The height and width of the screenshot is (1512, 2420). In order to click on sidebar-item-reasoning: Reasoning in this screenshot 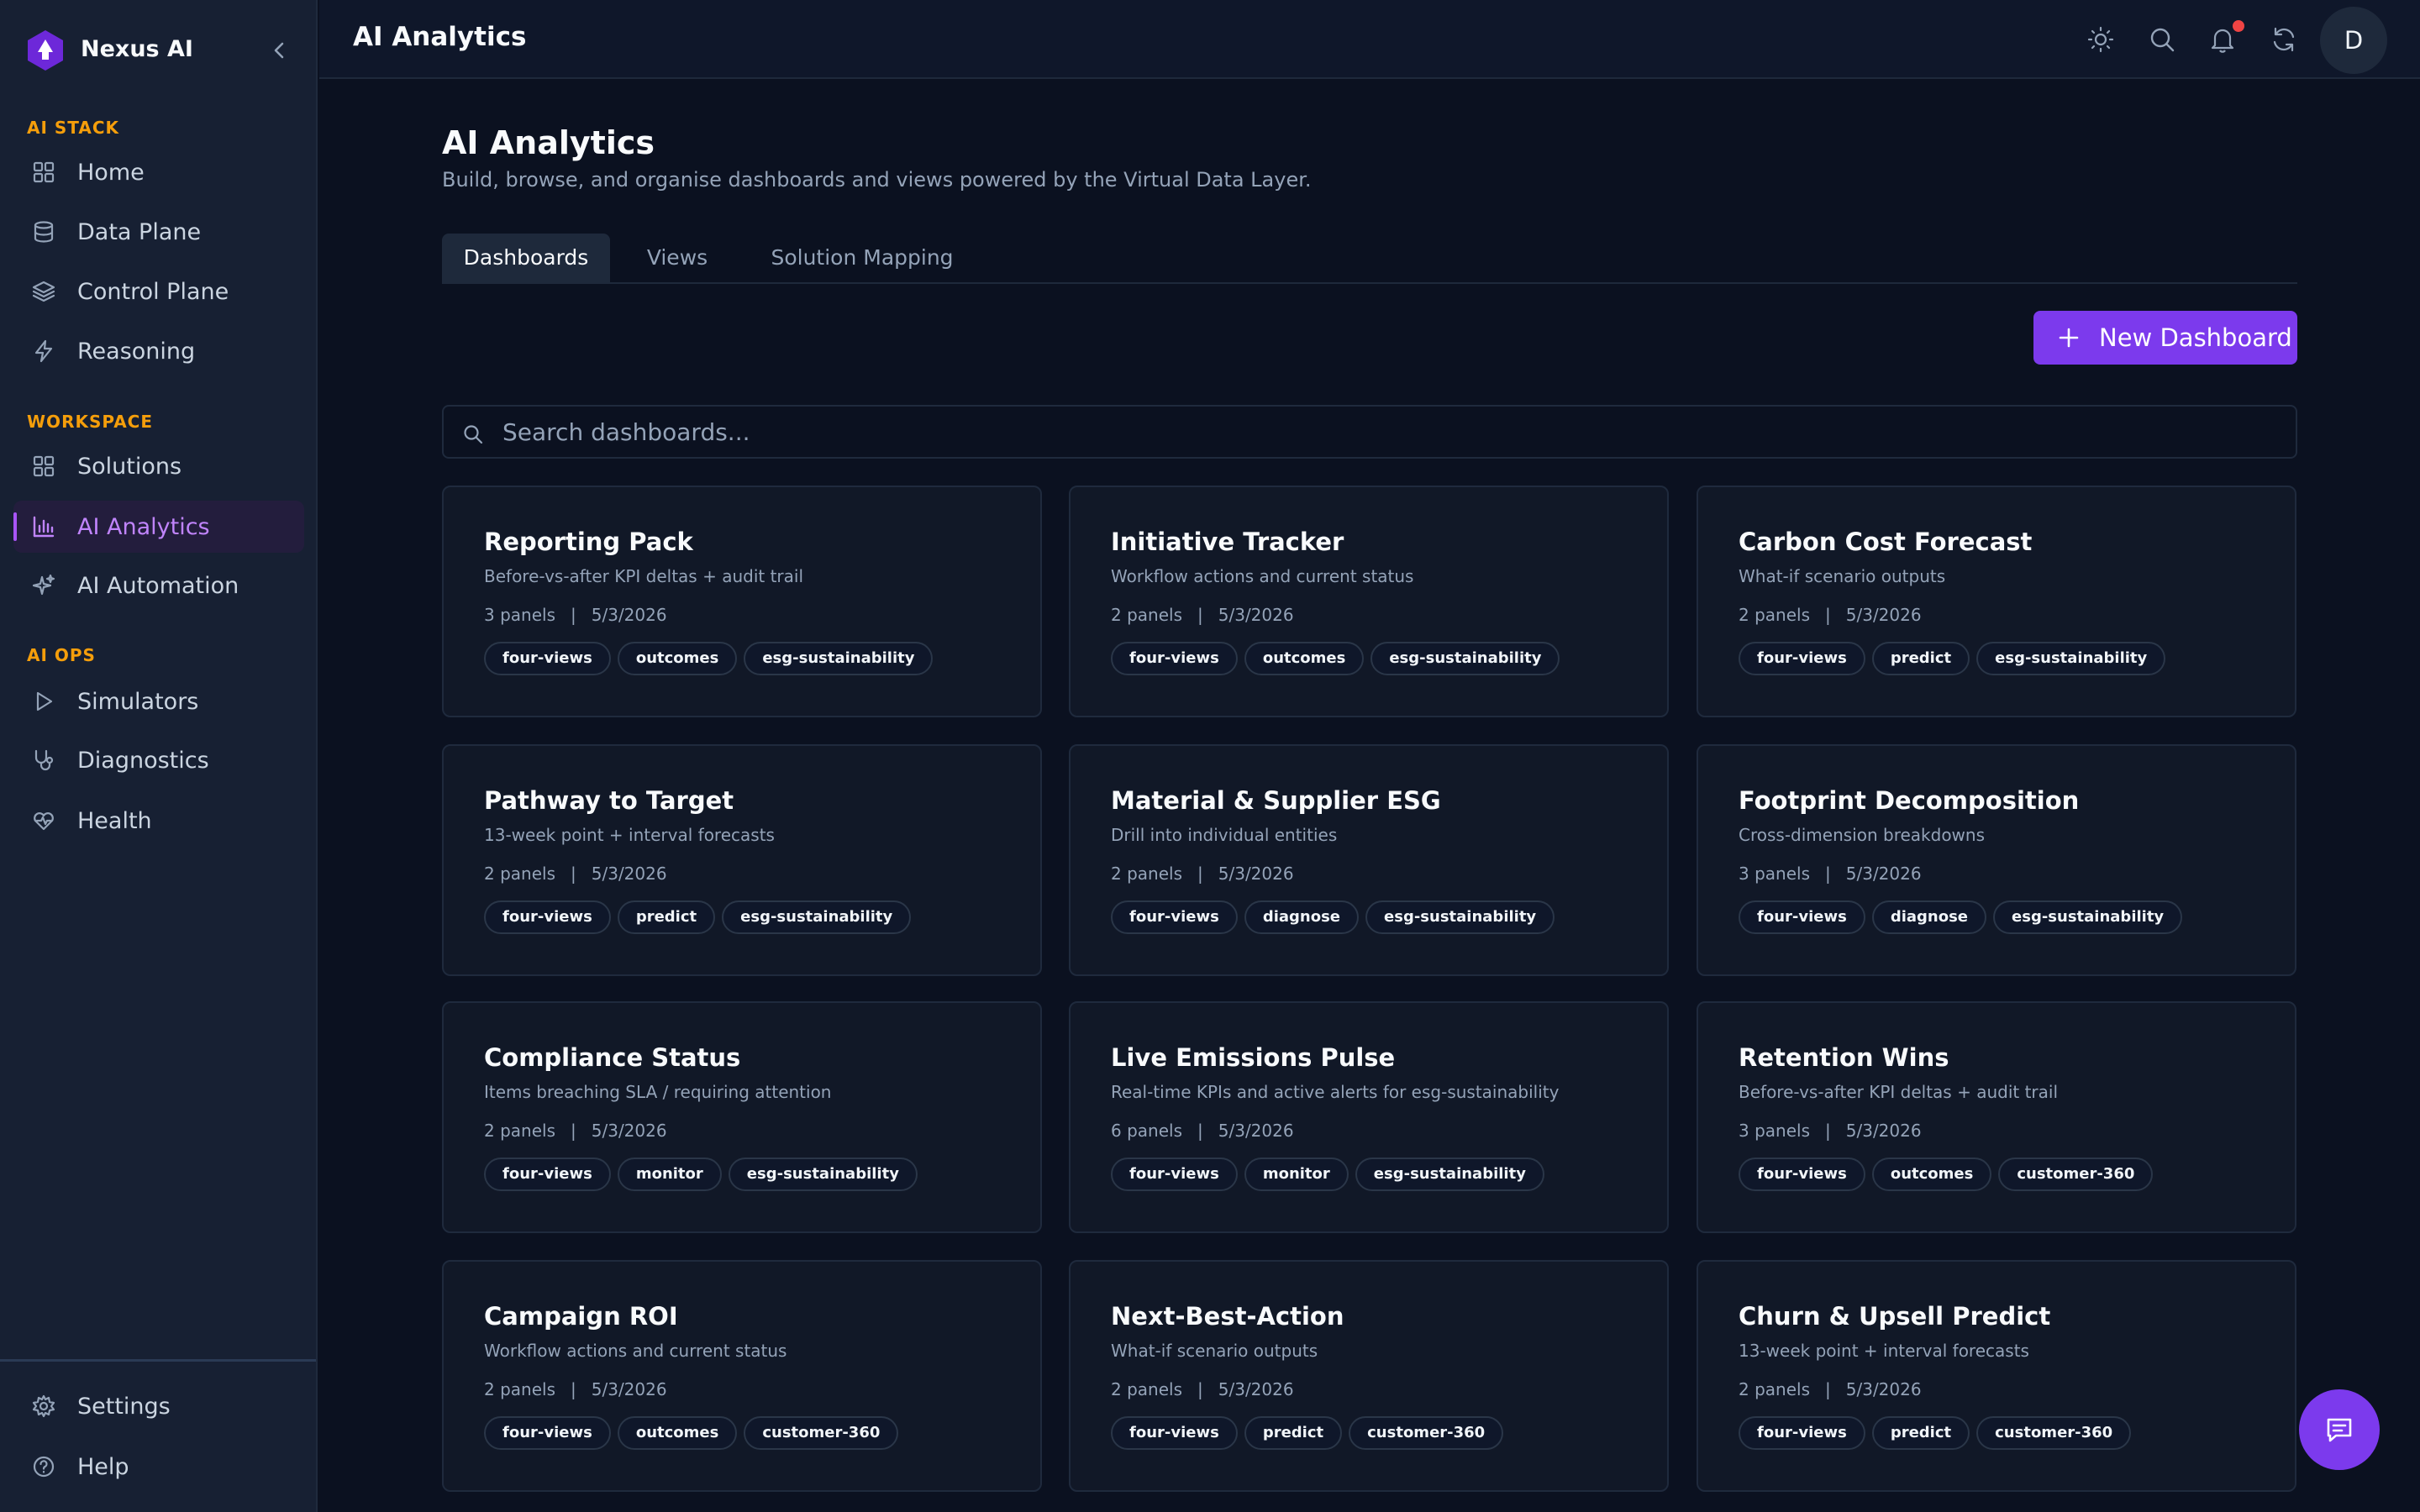, I will do `click(158, 351)`.